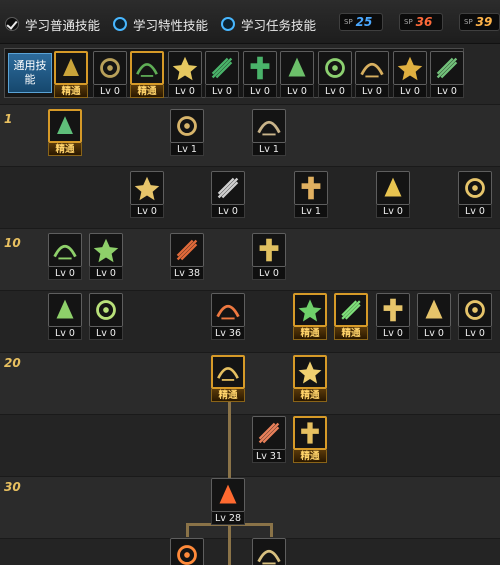 The height and width of the screenshot is (565, 500). I want to click on tree-skill-14: Lv 0, so click(106, 320).